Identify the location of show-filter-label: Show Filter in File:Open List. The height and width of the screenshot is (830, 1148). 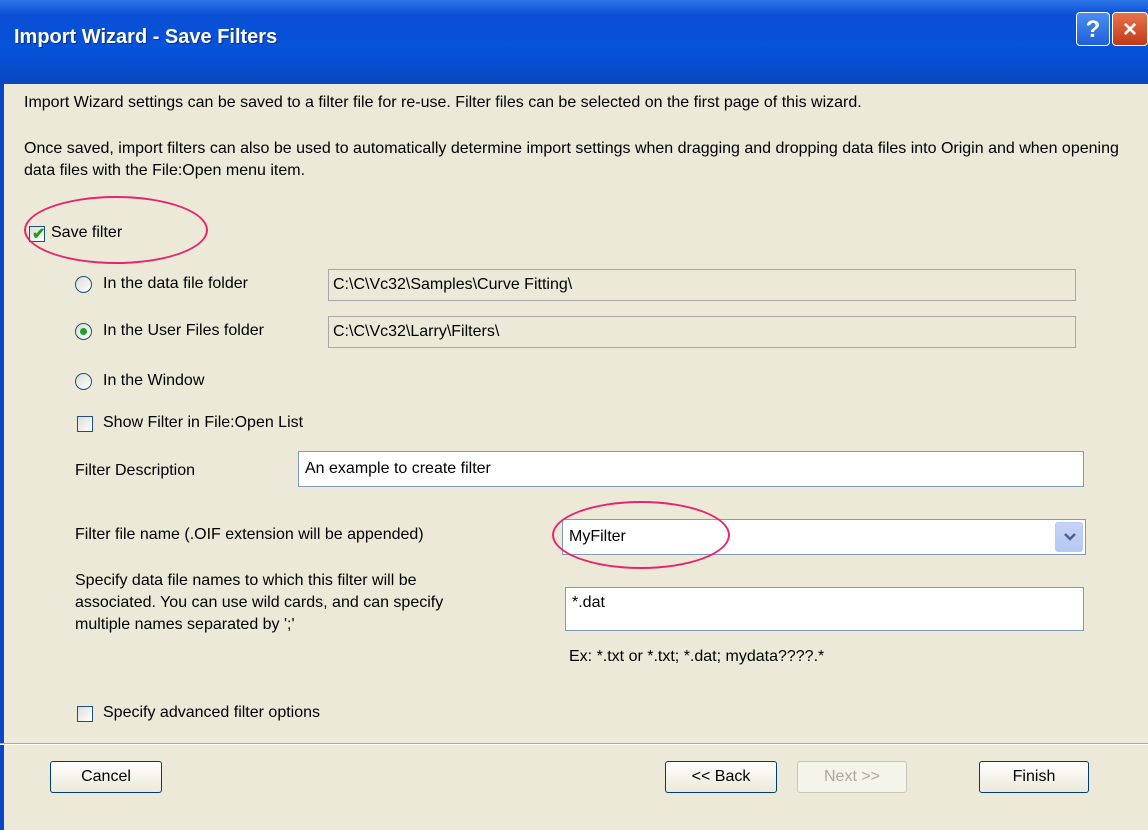
(203, 422).